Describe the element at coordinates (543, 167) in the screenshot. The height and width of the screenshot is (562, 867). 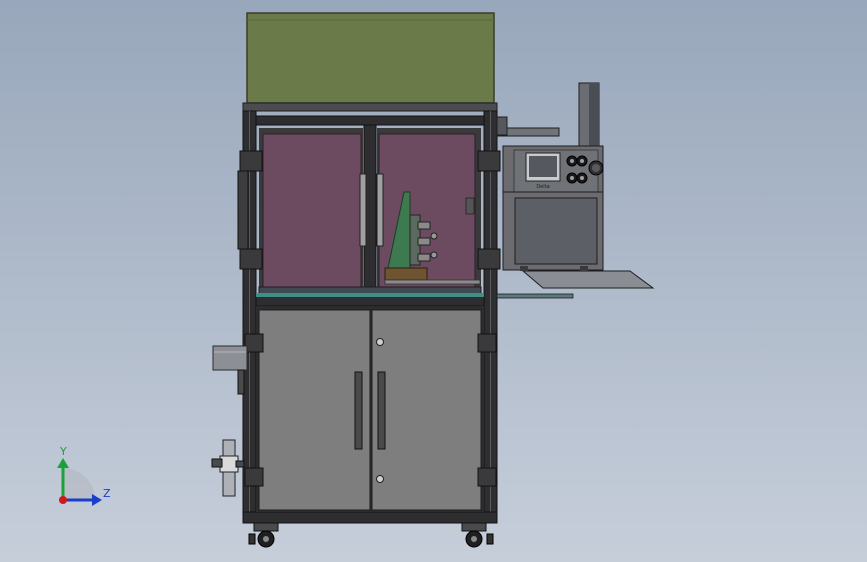
I see `hmi-screen` at that location.